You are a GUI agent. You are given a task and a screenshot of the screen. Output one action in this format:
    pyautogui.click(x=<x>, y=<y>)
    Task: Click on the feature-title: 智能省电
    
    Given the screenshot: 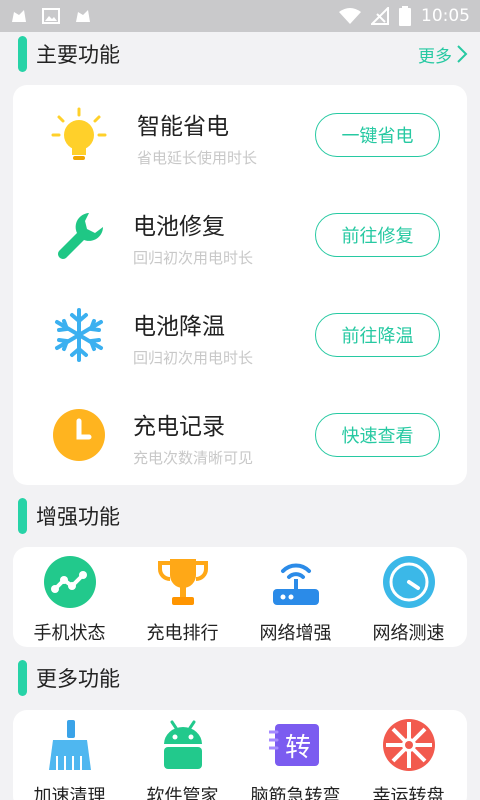 What is the action you would take?
    pyautogui.click(x=183, y=127)
    